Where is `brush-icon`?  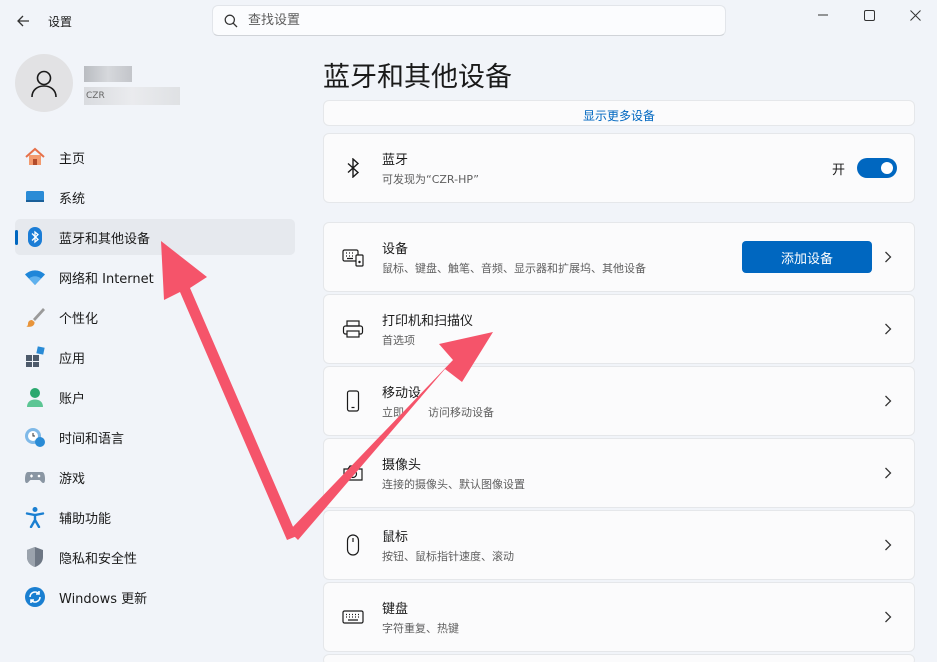 brush-icon is located at coordinates (35, 317).